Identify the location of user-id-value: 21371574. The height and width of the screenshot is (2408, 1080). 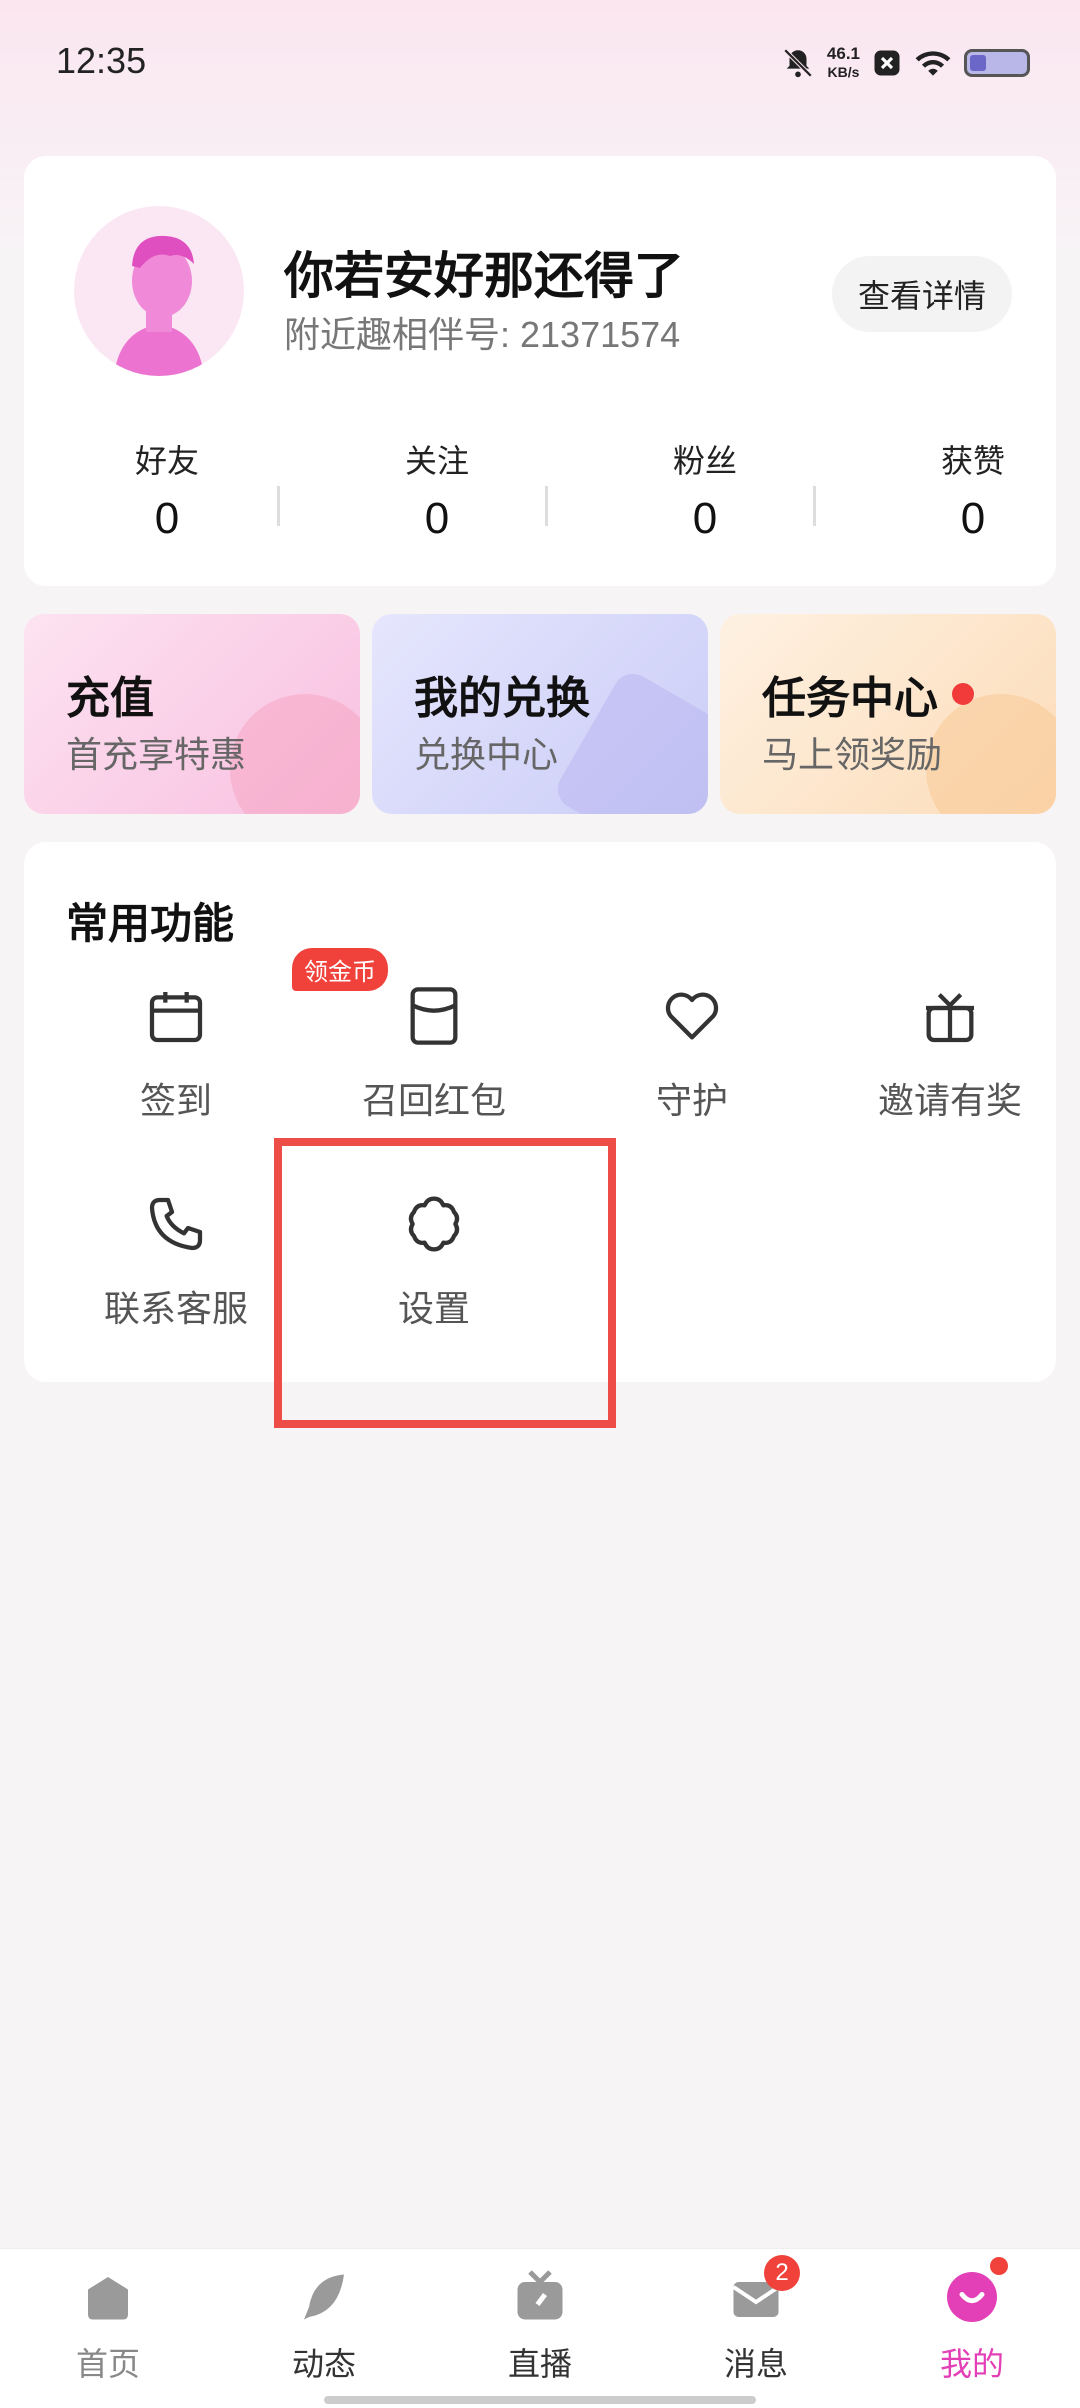
(600, 334).